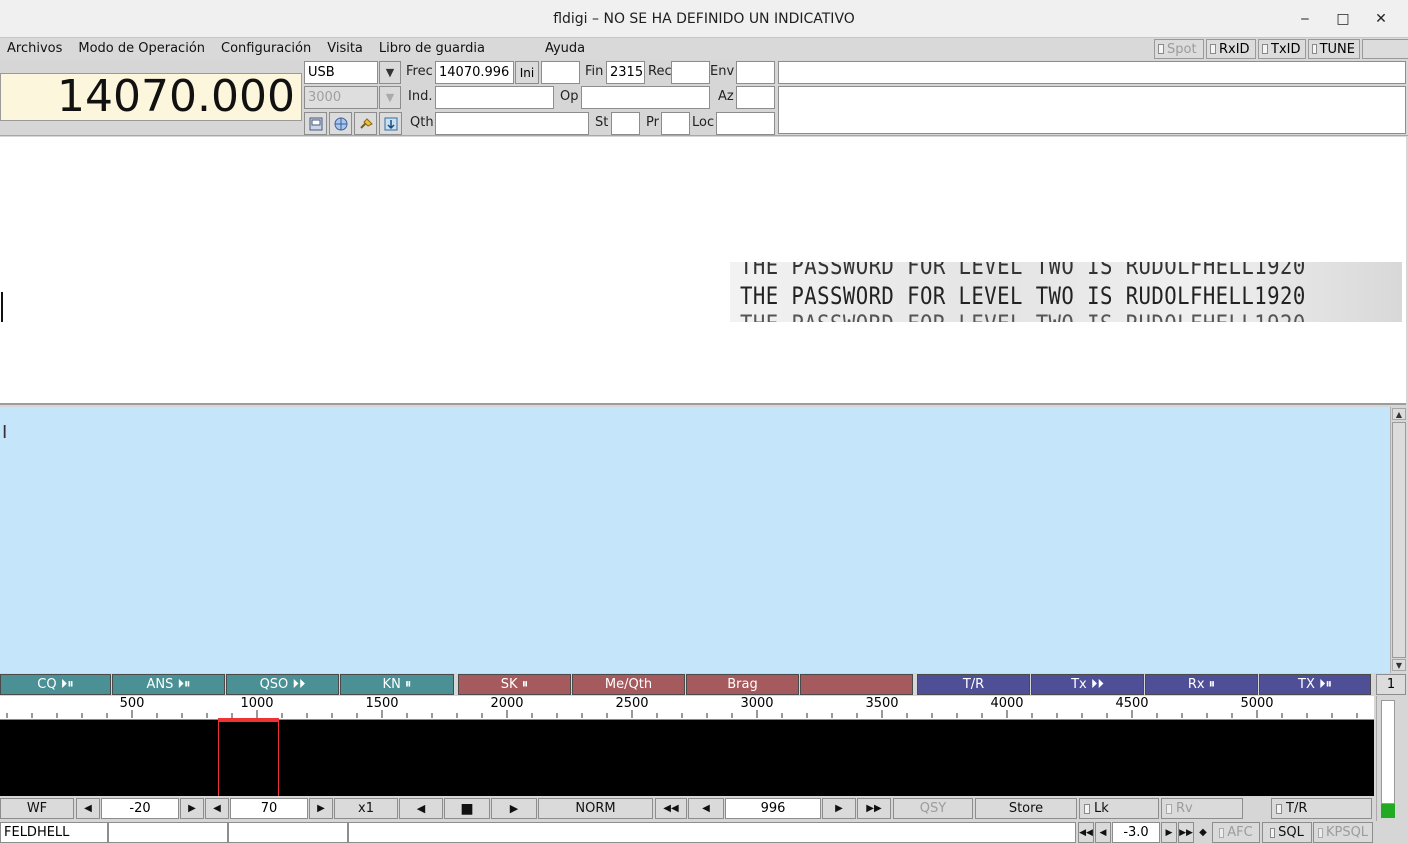 The width and height of the screenshot is (1408, 844). Describe the element at coordinates (773, 808) in the screenshot. I see `carrier-frequency-input: 996` at that location.